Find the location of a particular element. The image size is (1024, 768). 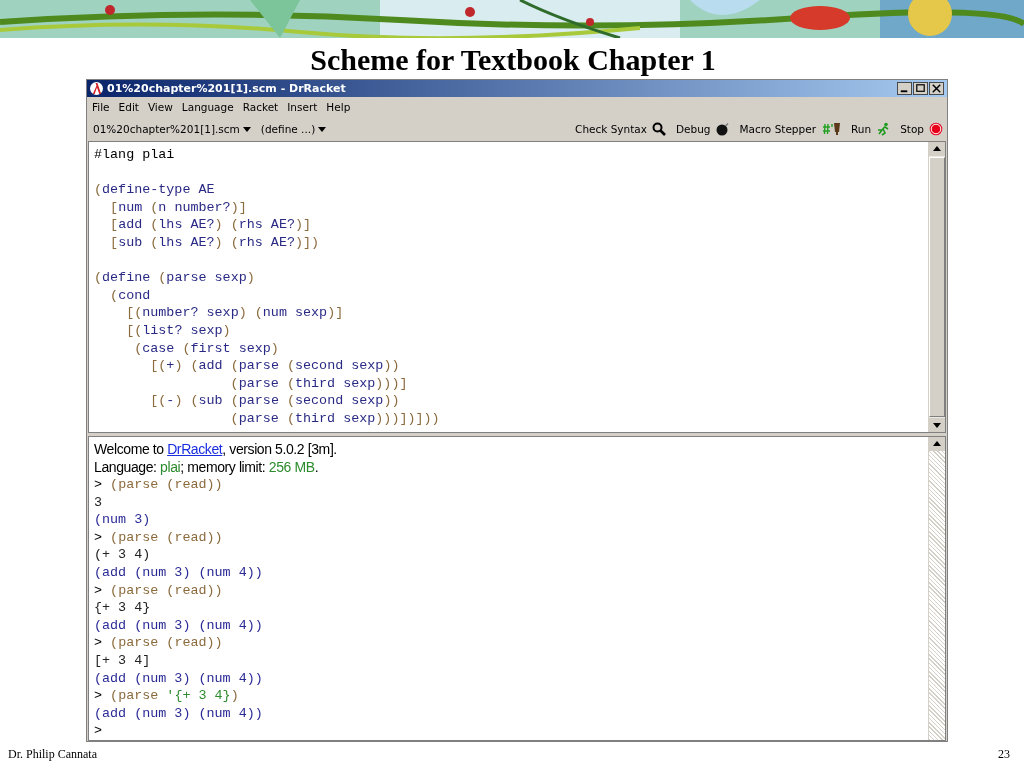

page-number: 23 is located at coordinates (1004, 754).